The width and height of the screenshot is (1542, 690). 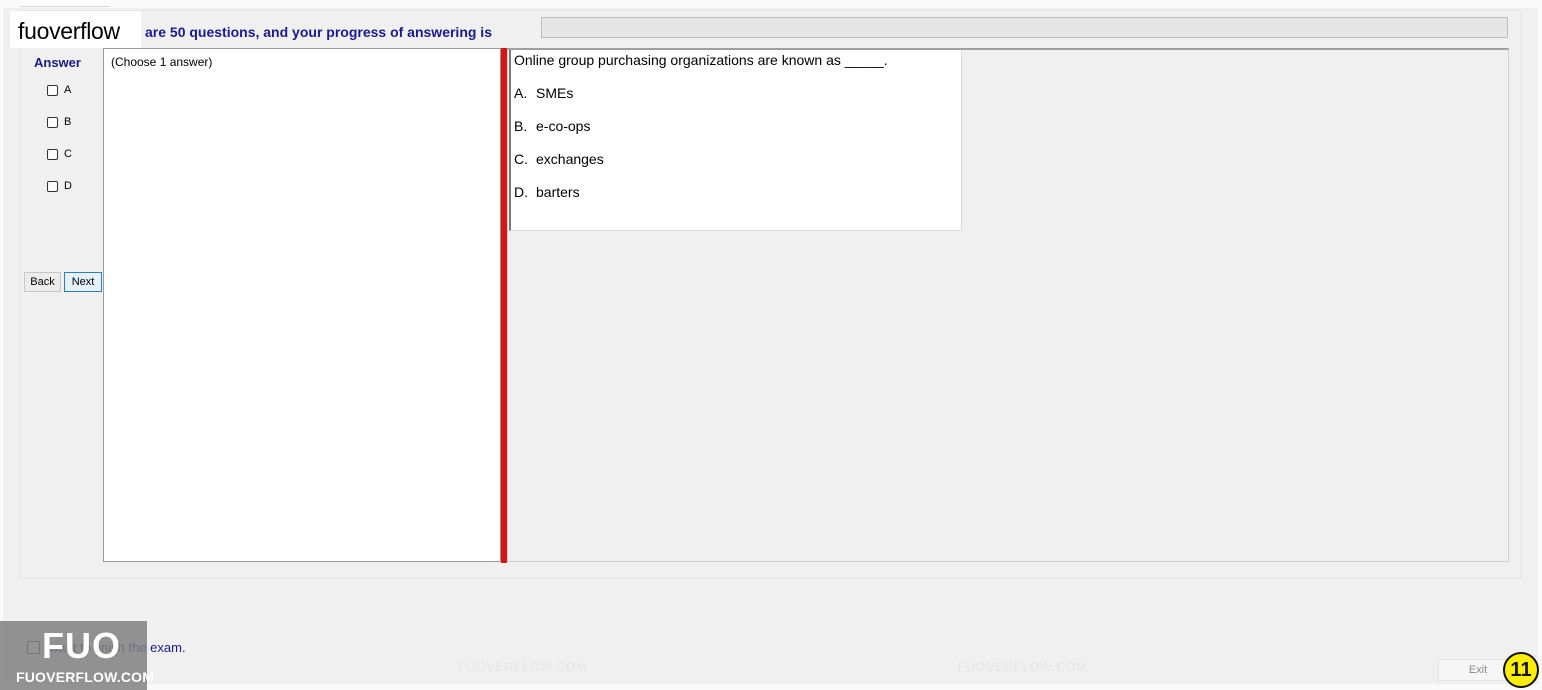 I want to click on question-option-text: exchanges, so click(x=570, y=159).